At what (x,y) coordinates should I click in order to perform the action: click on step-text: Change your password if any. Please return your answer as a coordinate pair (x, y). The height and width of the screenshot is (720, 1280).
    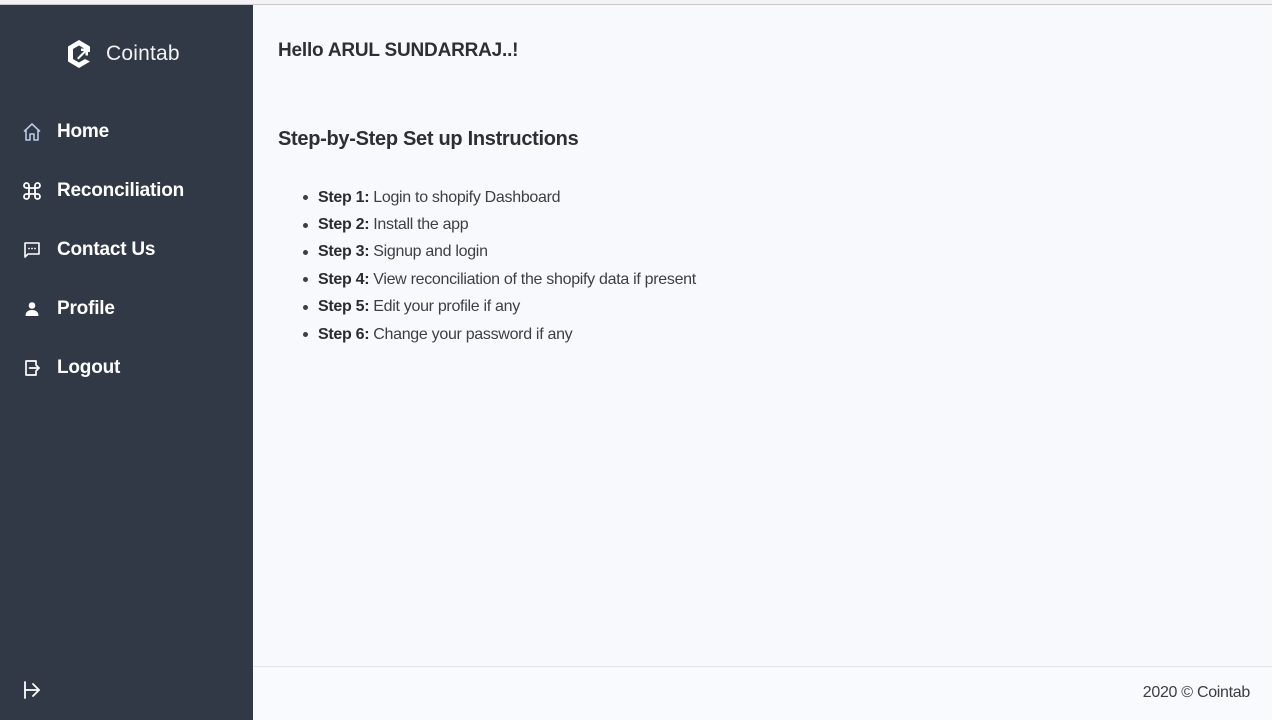
    Looking at the image, I should click on (473, 334).